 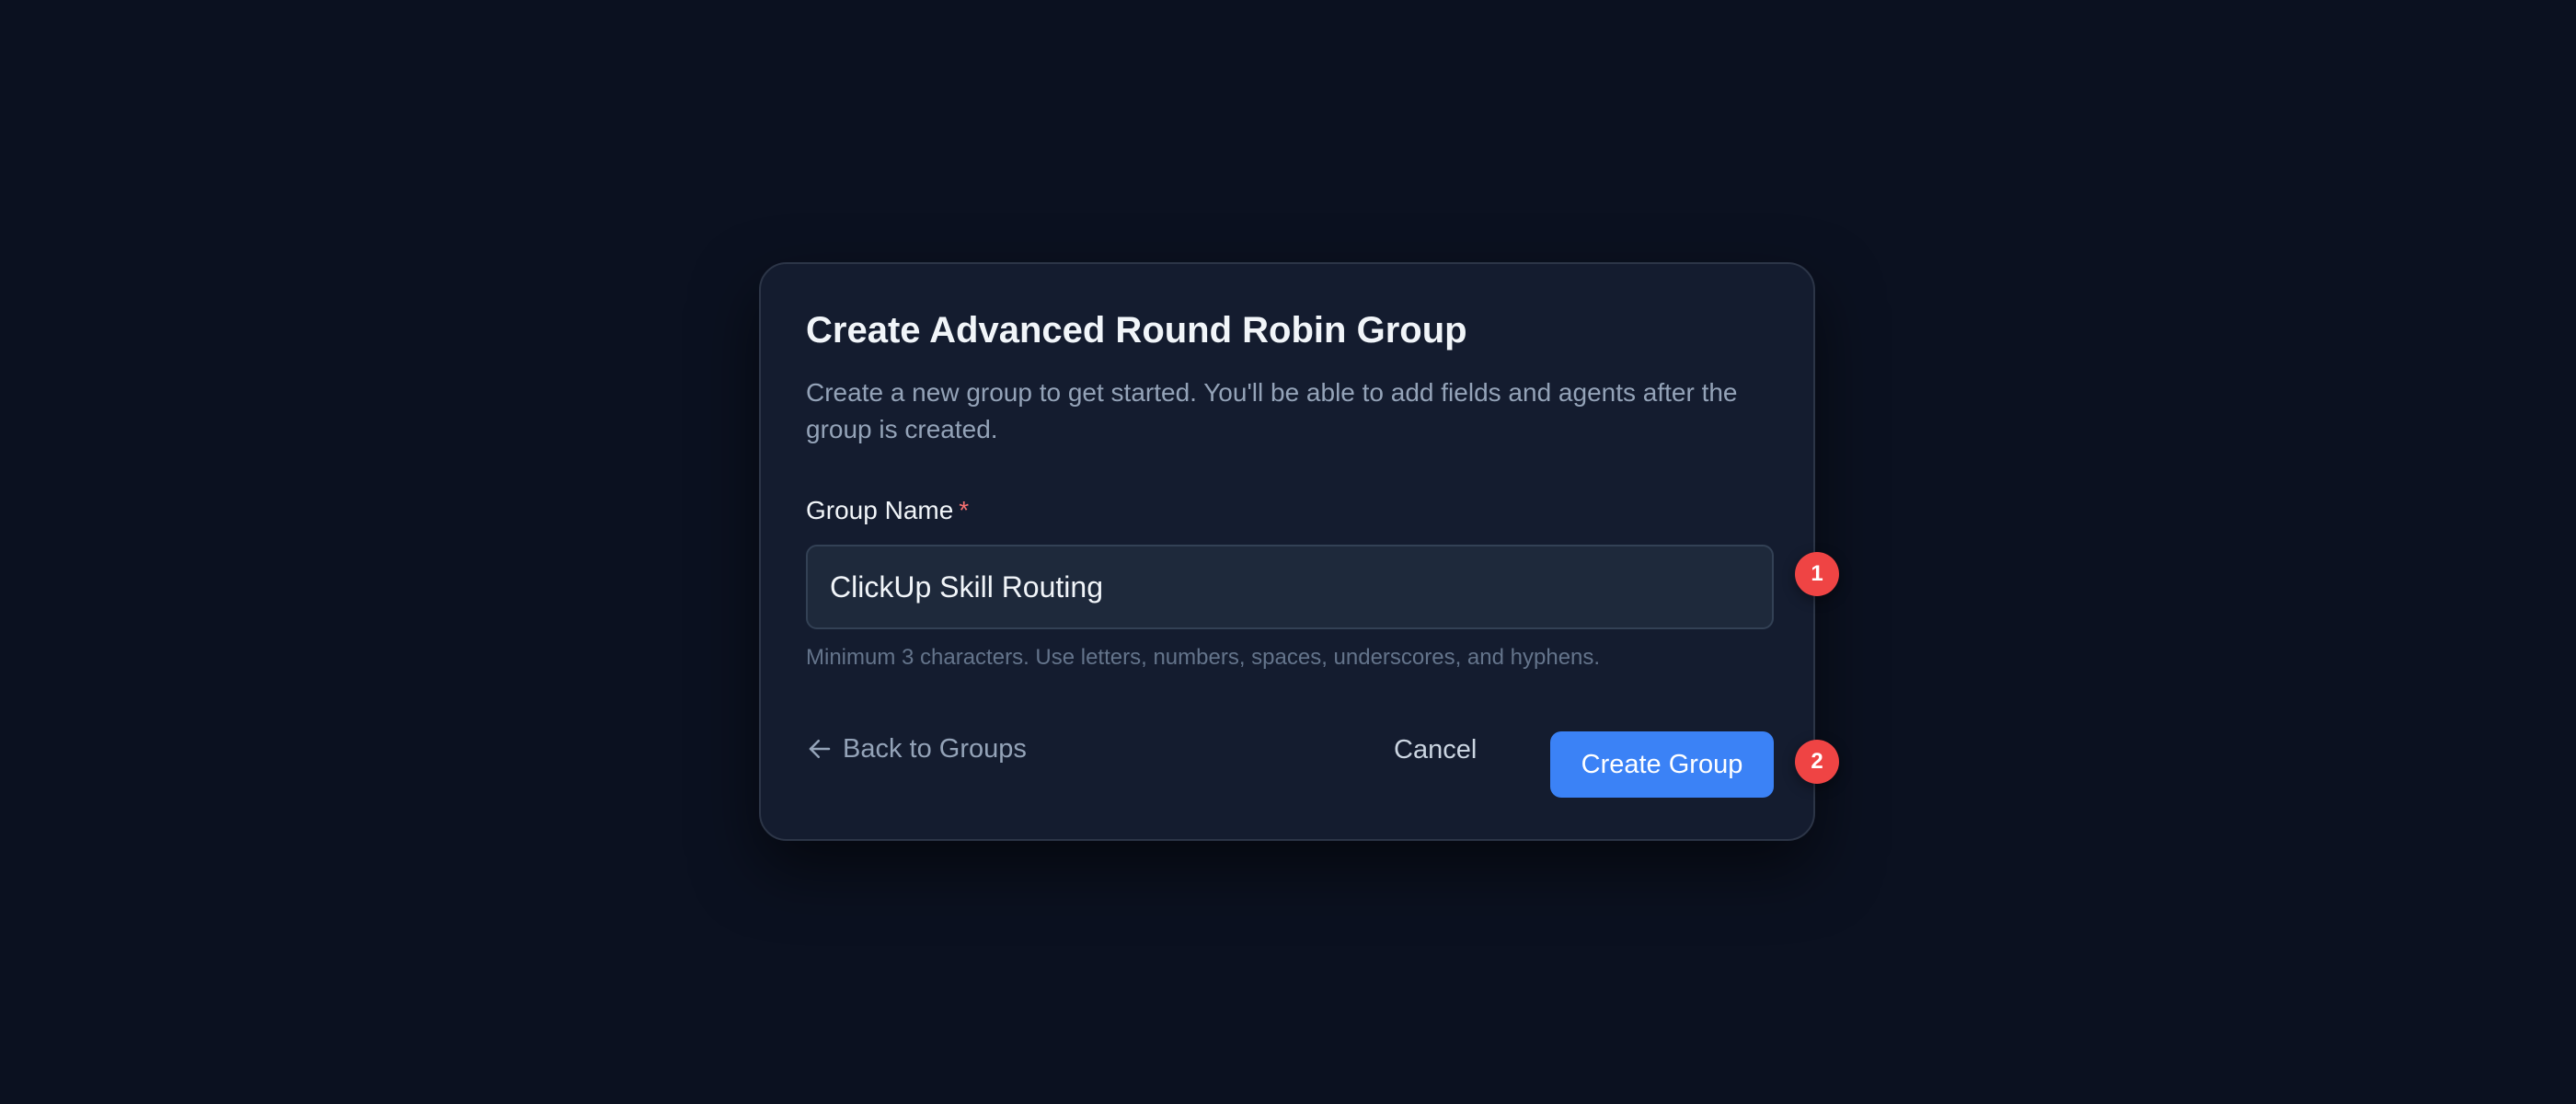 I want to click on dialog-title: Create Advanced Round Robin Group, so click(x=1136, y=330).